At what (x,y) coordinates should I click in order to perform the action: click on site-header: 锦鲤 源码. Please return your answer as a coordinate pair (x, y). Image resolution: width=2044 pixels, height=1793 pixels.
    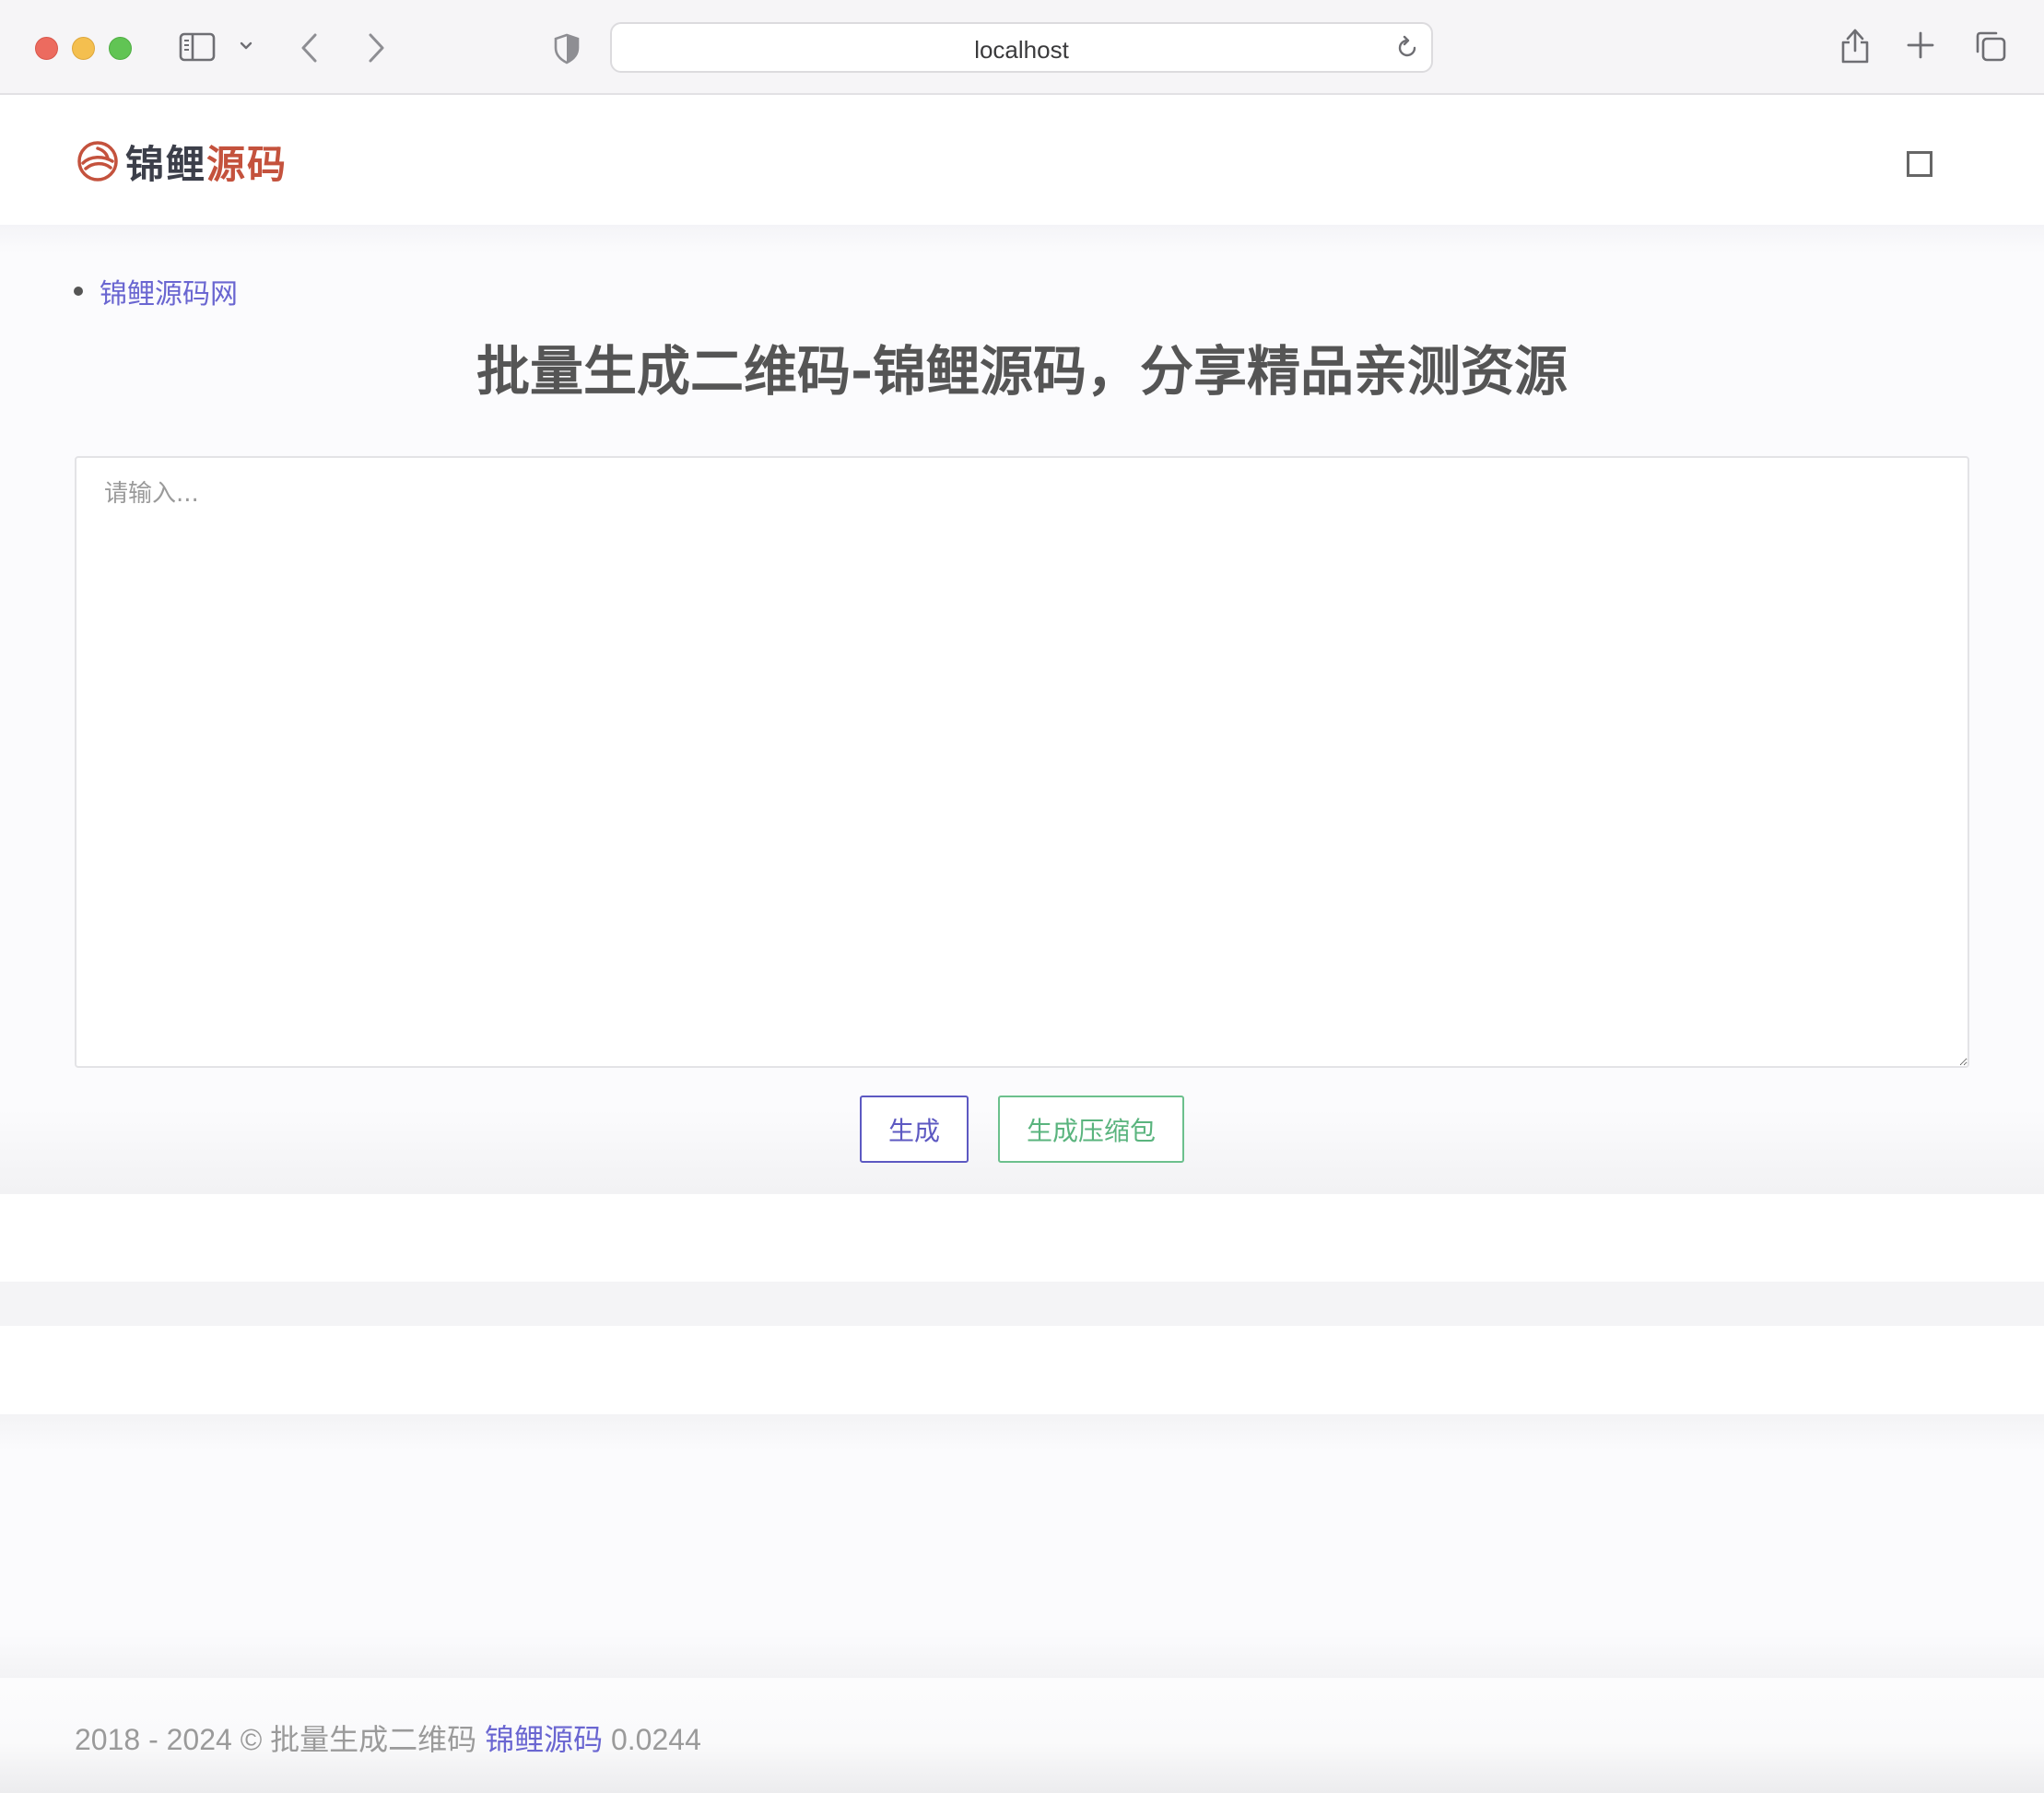
    Looking at the image, I should click on (1022, 160).